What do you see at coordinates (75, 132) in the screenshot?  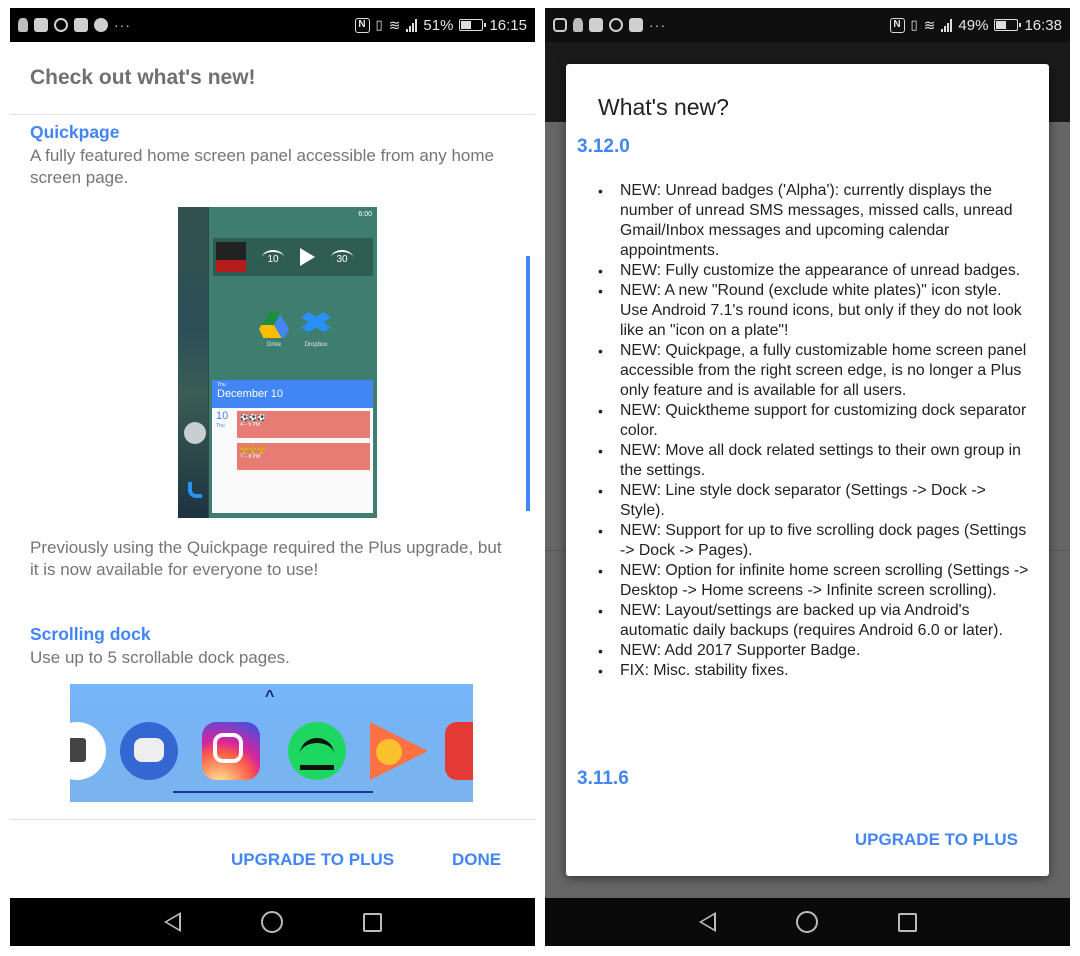 I see `feature-title-quickpage: Quickpage` at bounding box center [75, 132].